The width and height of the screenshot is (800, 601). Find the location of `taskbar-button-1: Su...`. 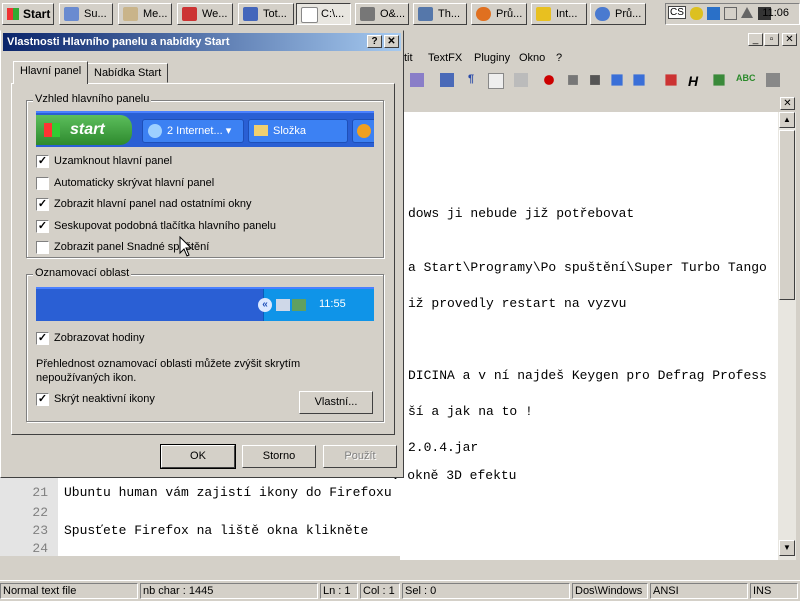

taskbar-button-1: Su... is located at coordinates (86, 14).